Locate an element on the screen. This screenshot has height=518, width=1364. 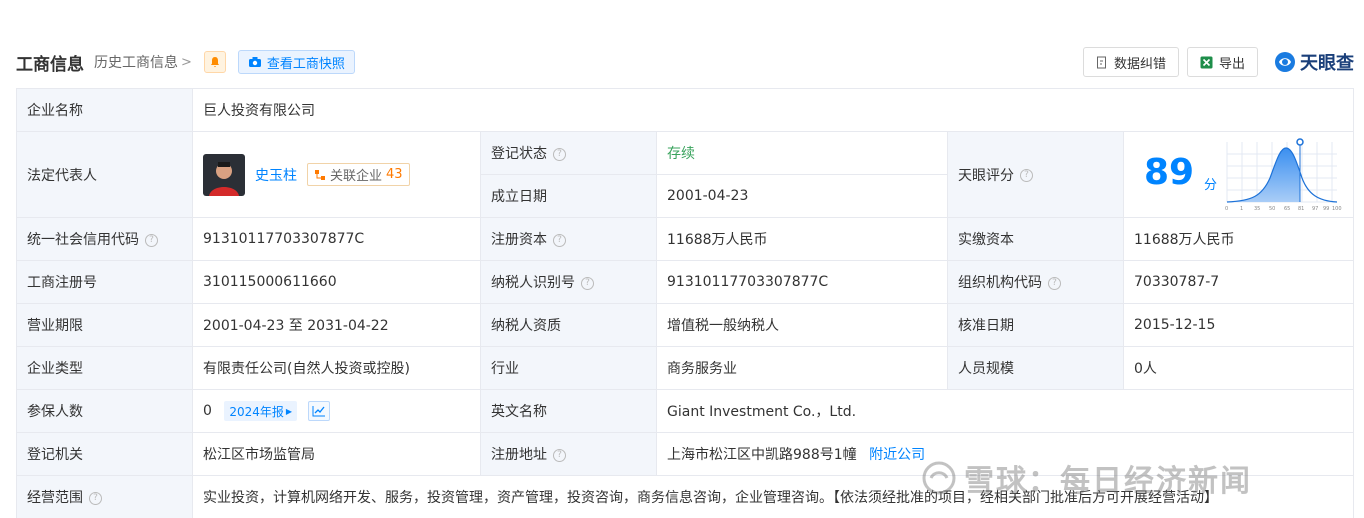
history-link-label: 历史工商信息 is located at coordinates (136, 63).